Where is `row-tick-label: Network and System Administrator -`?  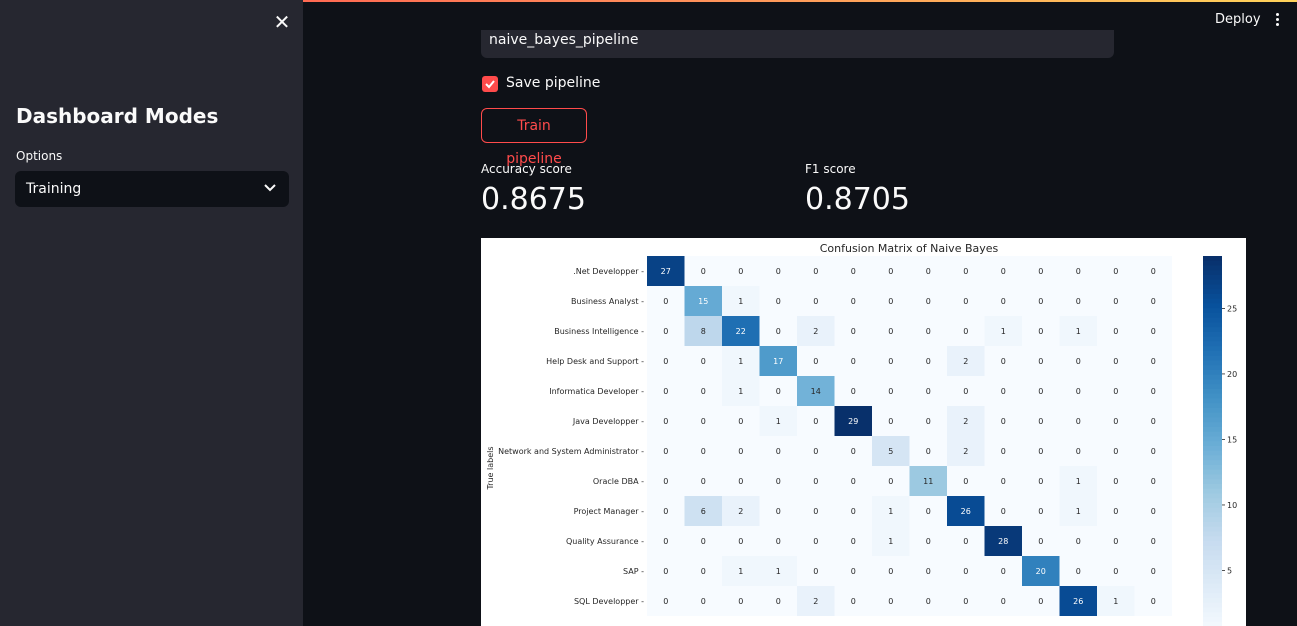 row-tick-label: Network and System Administrator - is located at coordinates (571, 451).